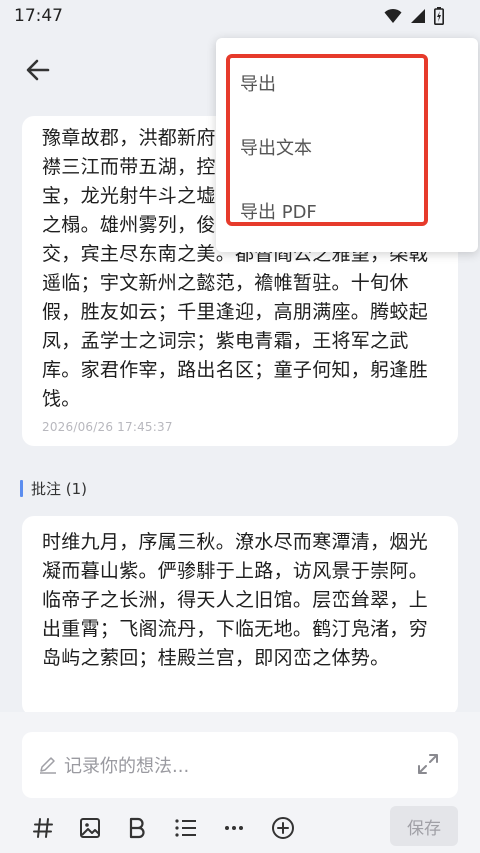  I want to click on bold-icon, so click(137, 828).